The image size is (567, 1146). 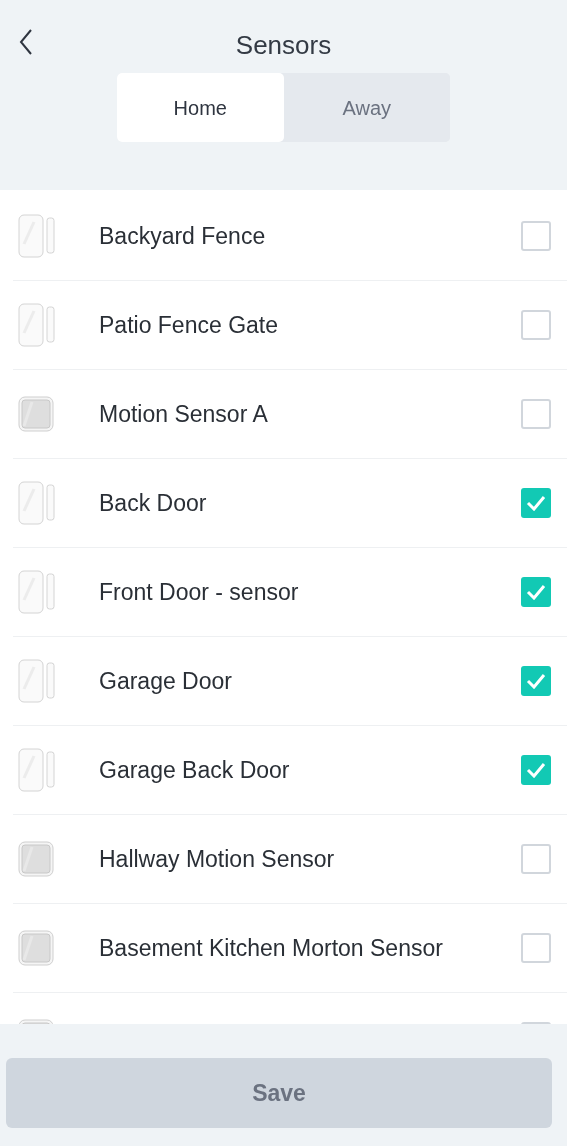 I want to click on sensor-name: Hallway Motion Sensor, so click(x=217, y=858).